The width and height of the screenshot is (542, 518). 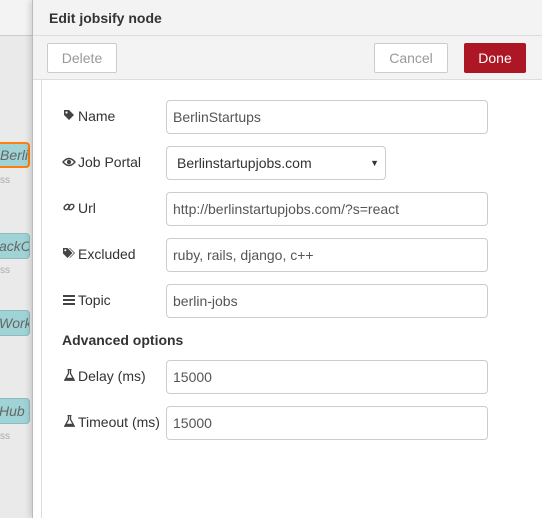 I want to click on excluded-label-text: Excluded, so click(x=107, y=254).